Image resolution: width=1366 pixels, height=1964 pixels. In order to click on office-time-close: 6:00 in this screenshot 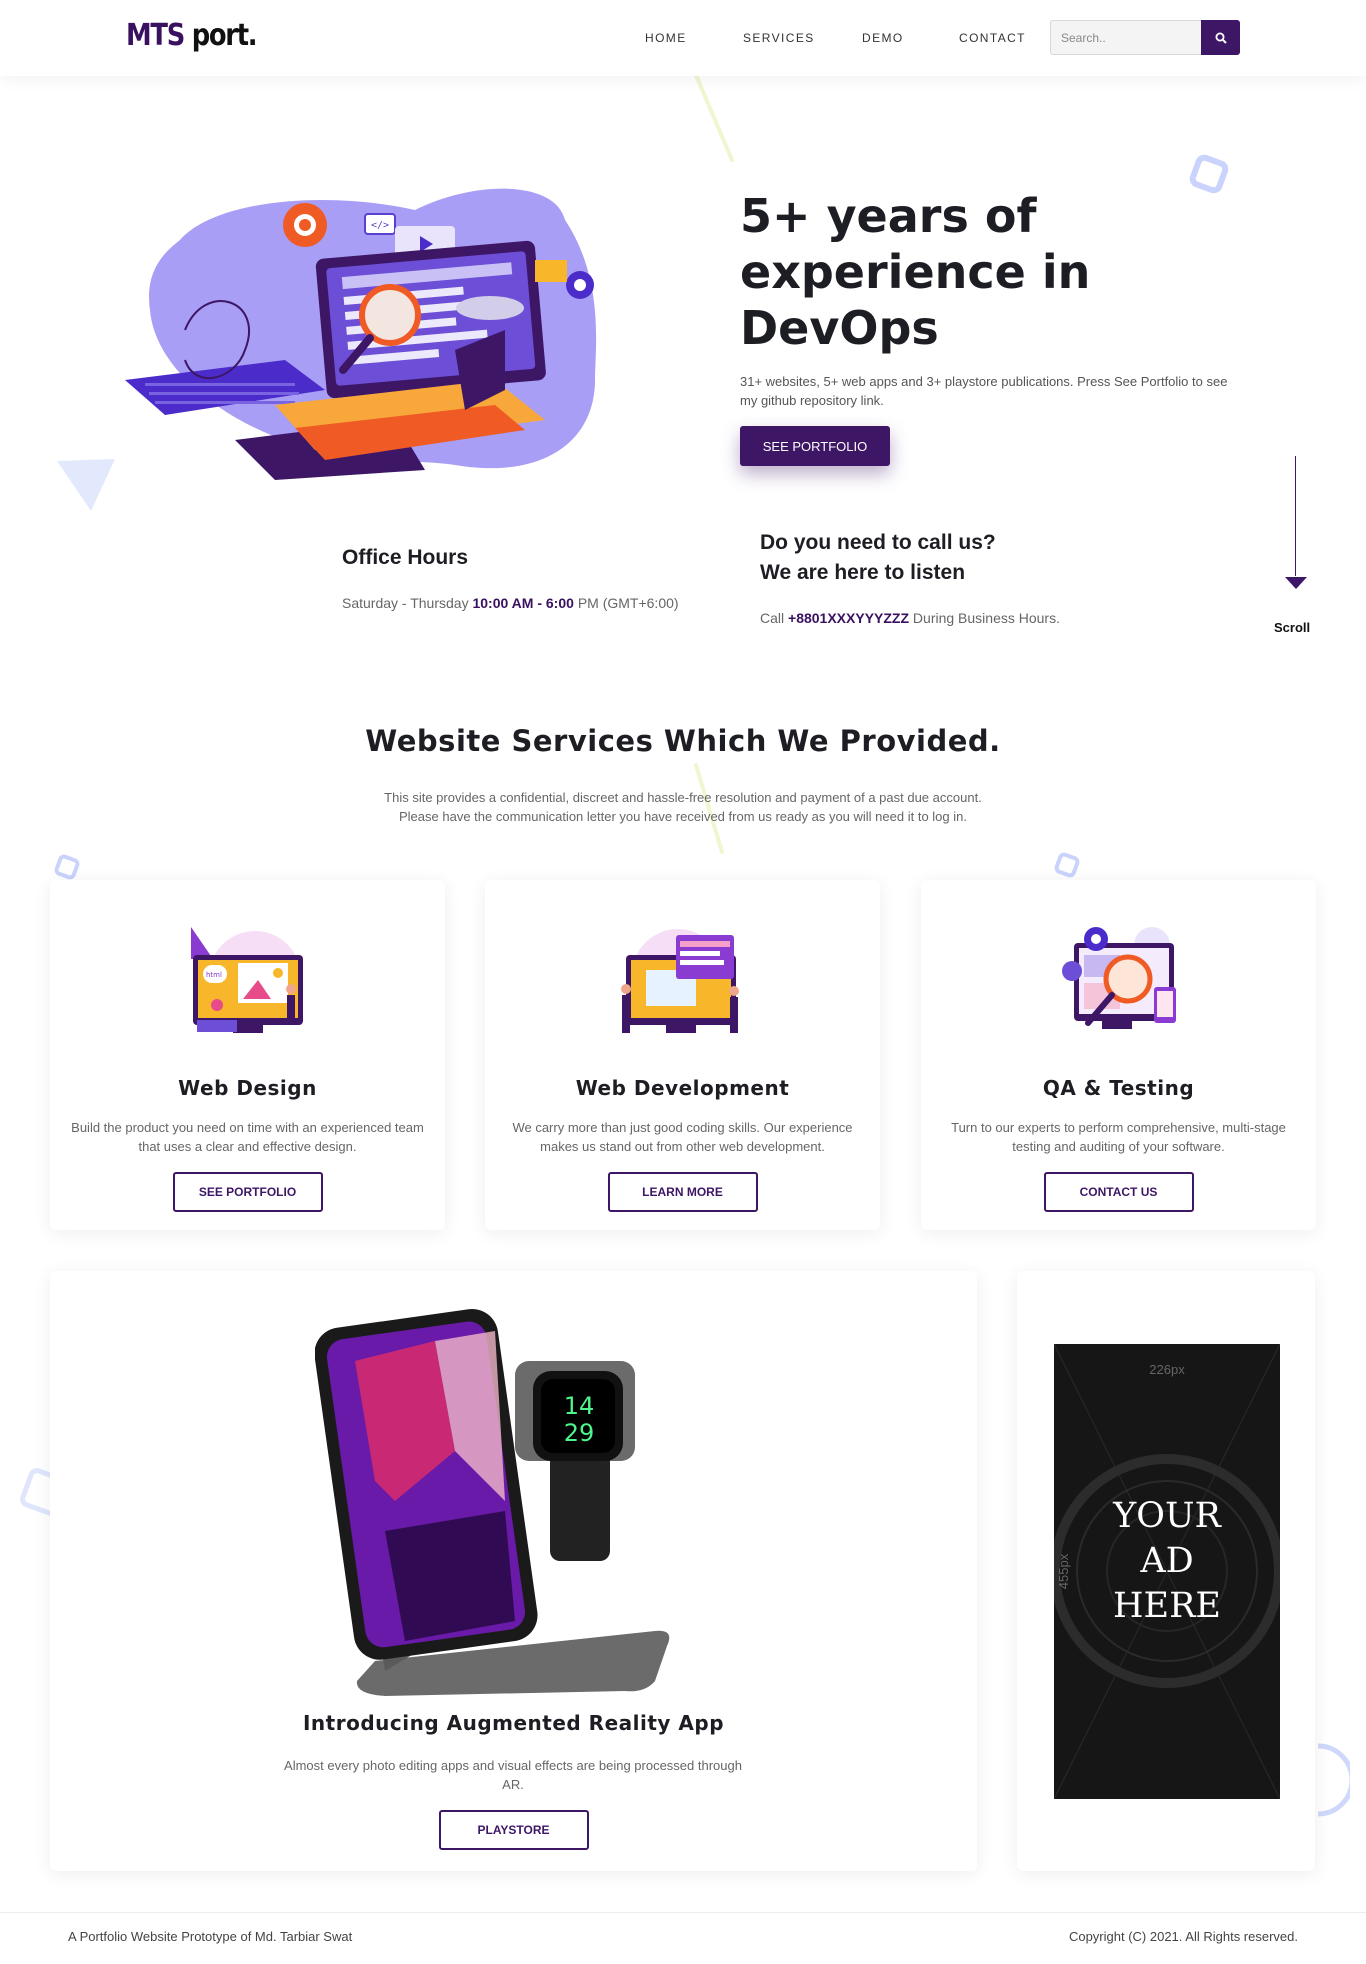, I will do `click(559, 603)`.